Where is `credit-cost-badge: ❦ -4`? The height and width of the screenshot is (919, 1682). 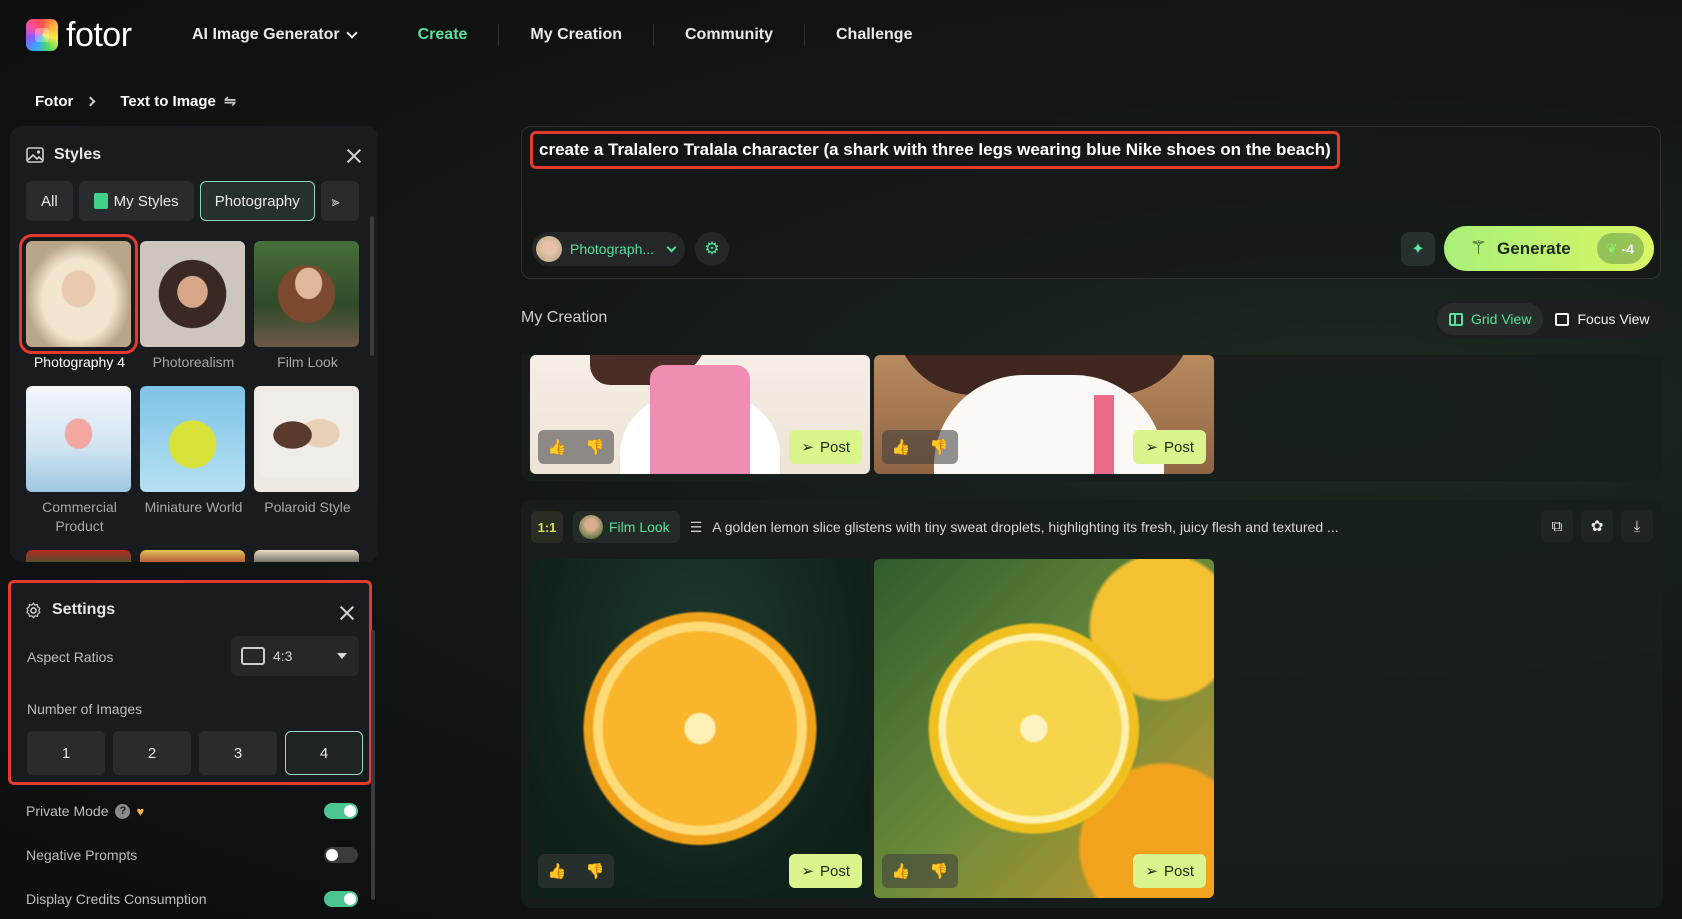 credit-cost-badge: ❦ -4 is located at coordinates (1620, 248).